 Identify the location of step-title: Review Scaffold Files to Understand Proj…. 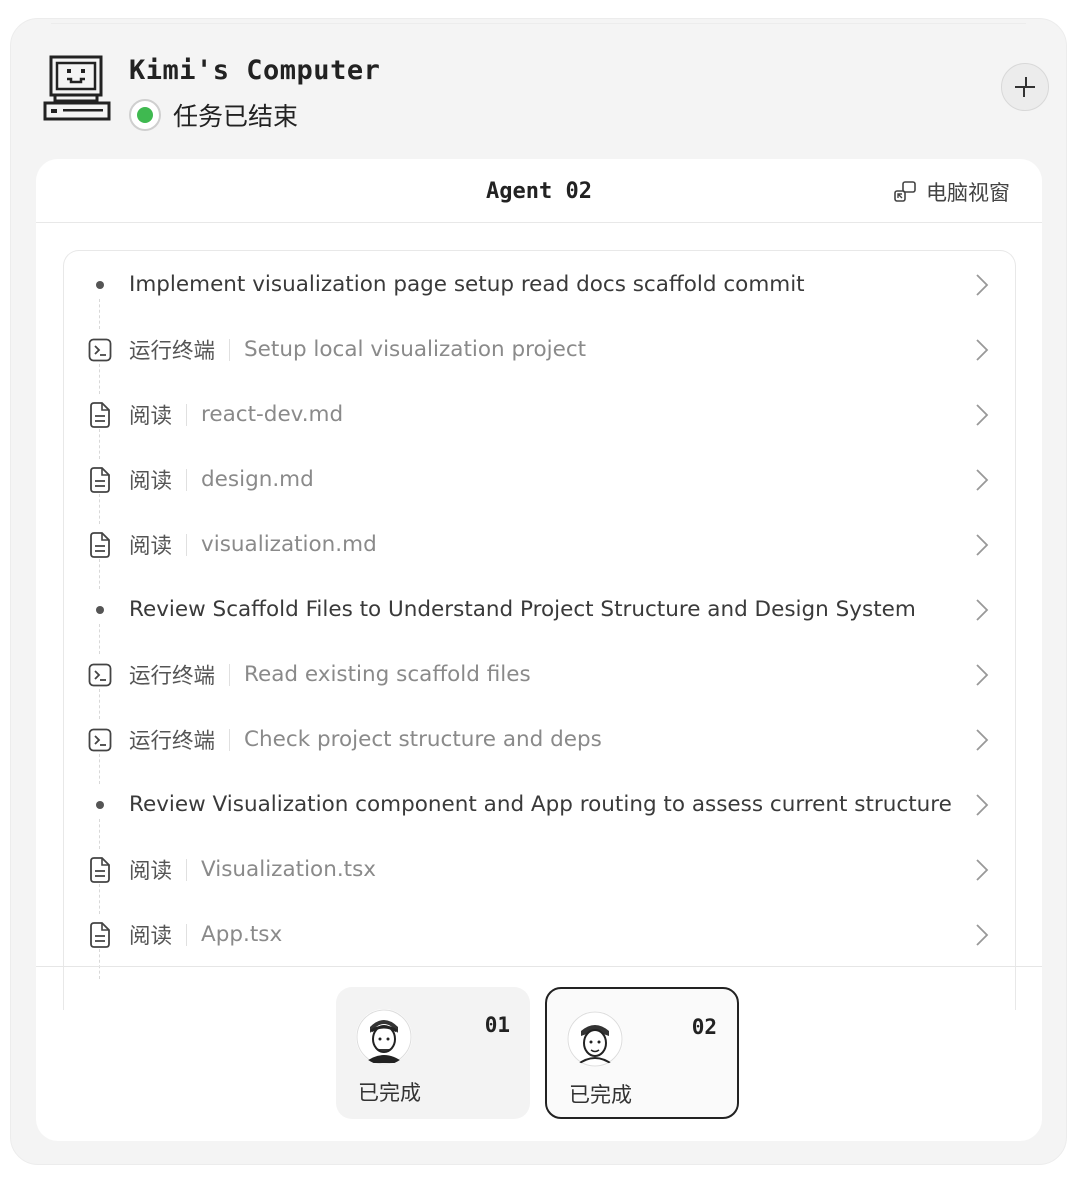
(522, 609).